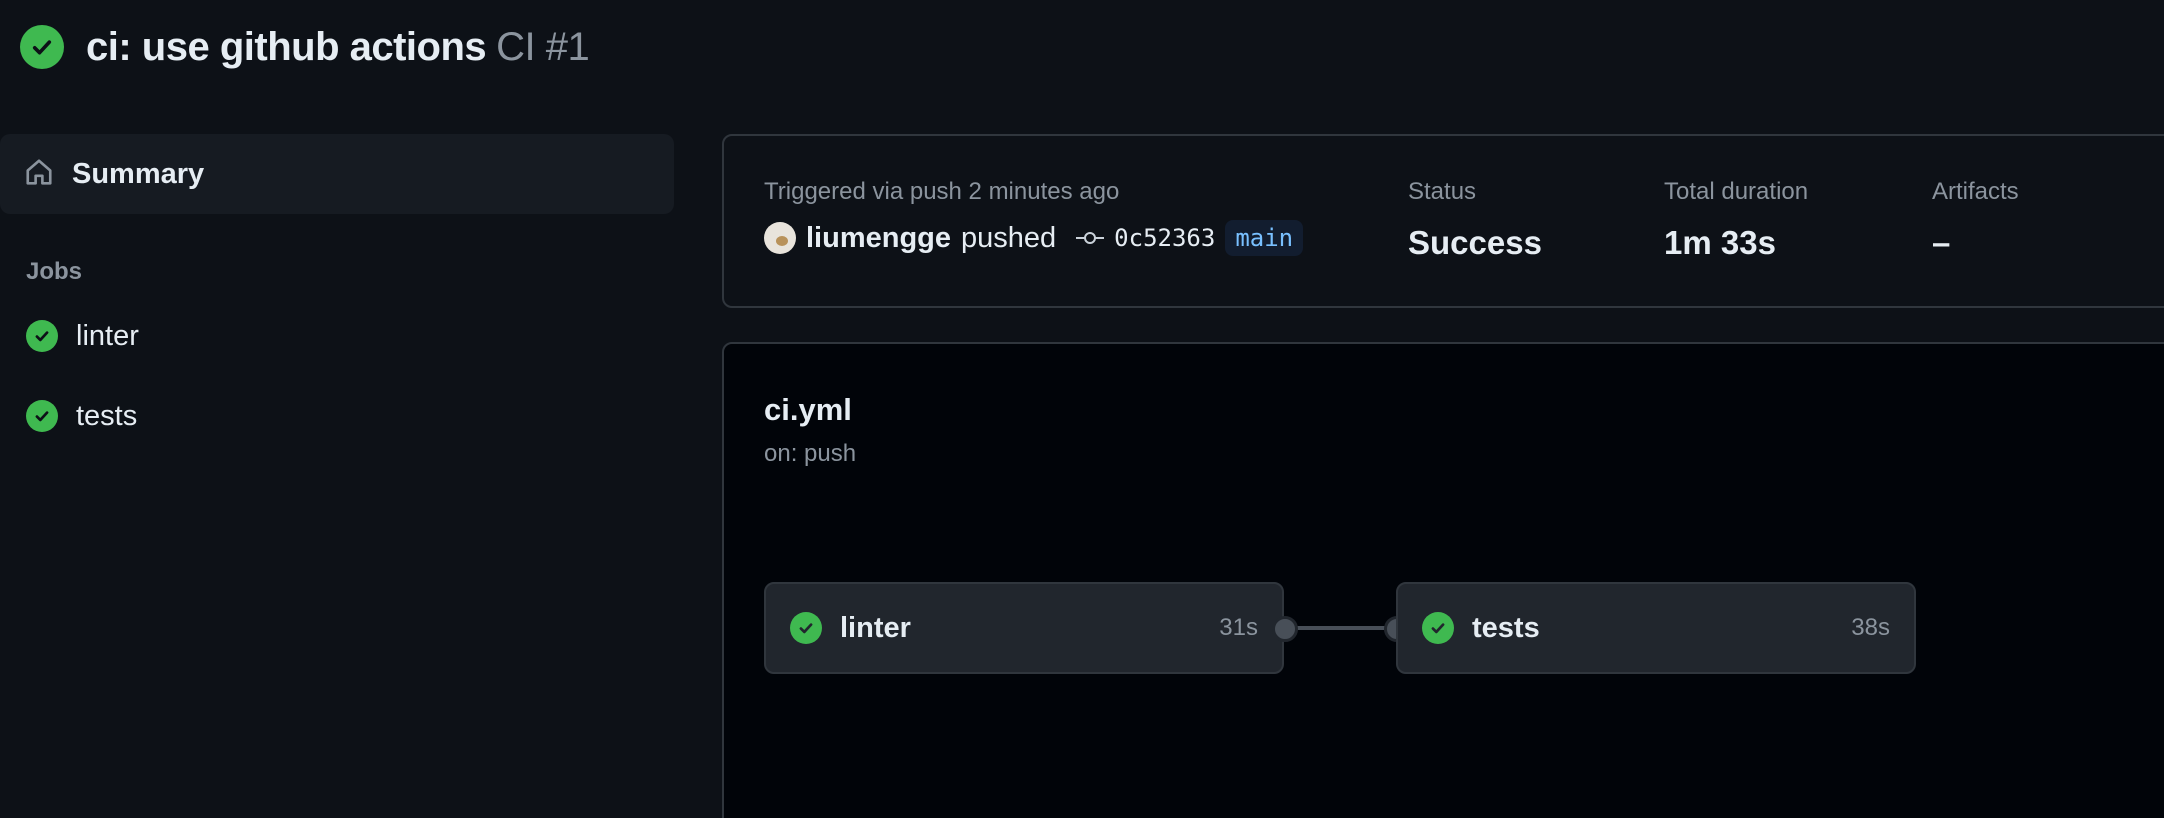 Image resolution: width=2164 pixels, height=818 pixels. I want to click on job-name: tests, so click(1506, 627).